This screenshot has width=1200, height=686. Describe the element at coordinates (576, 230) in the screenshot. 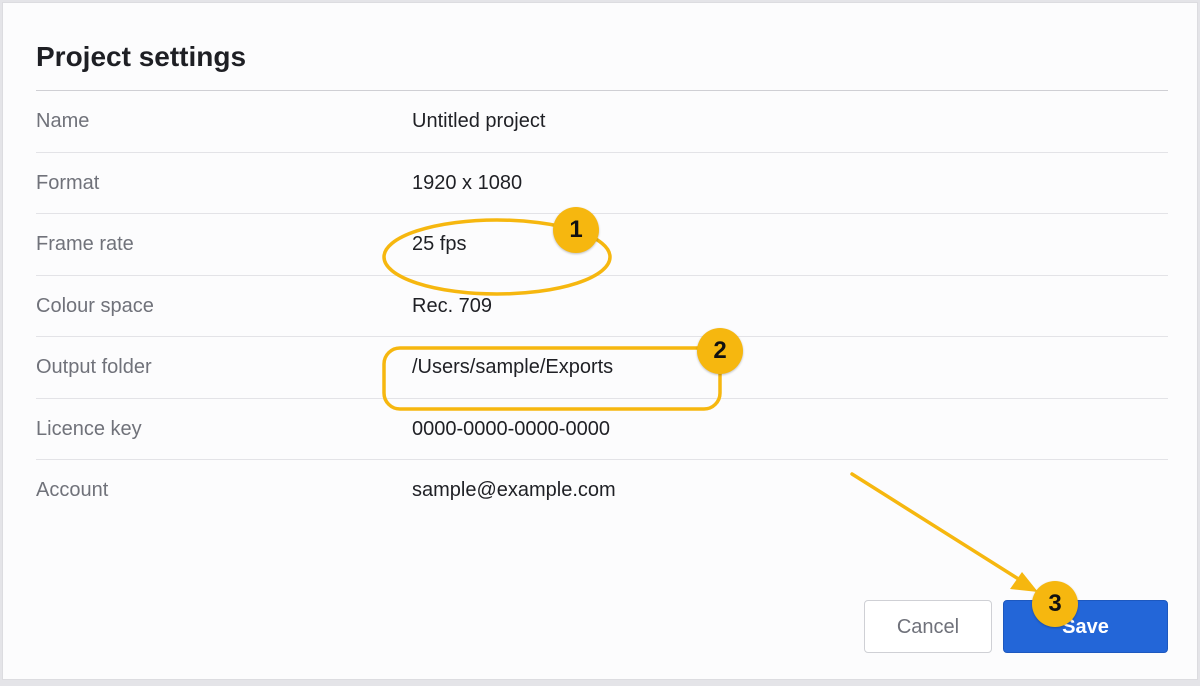

I see `annotation-badge-1: 1` at that location.